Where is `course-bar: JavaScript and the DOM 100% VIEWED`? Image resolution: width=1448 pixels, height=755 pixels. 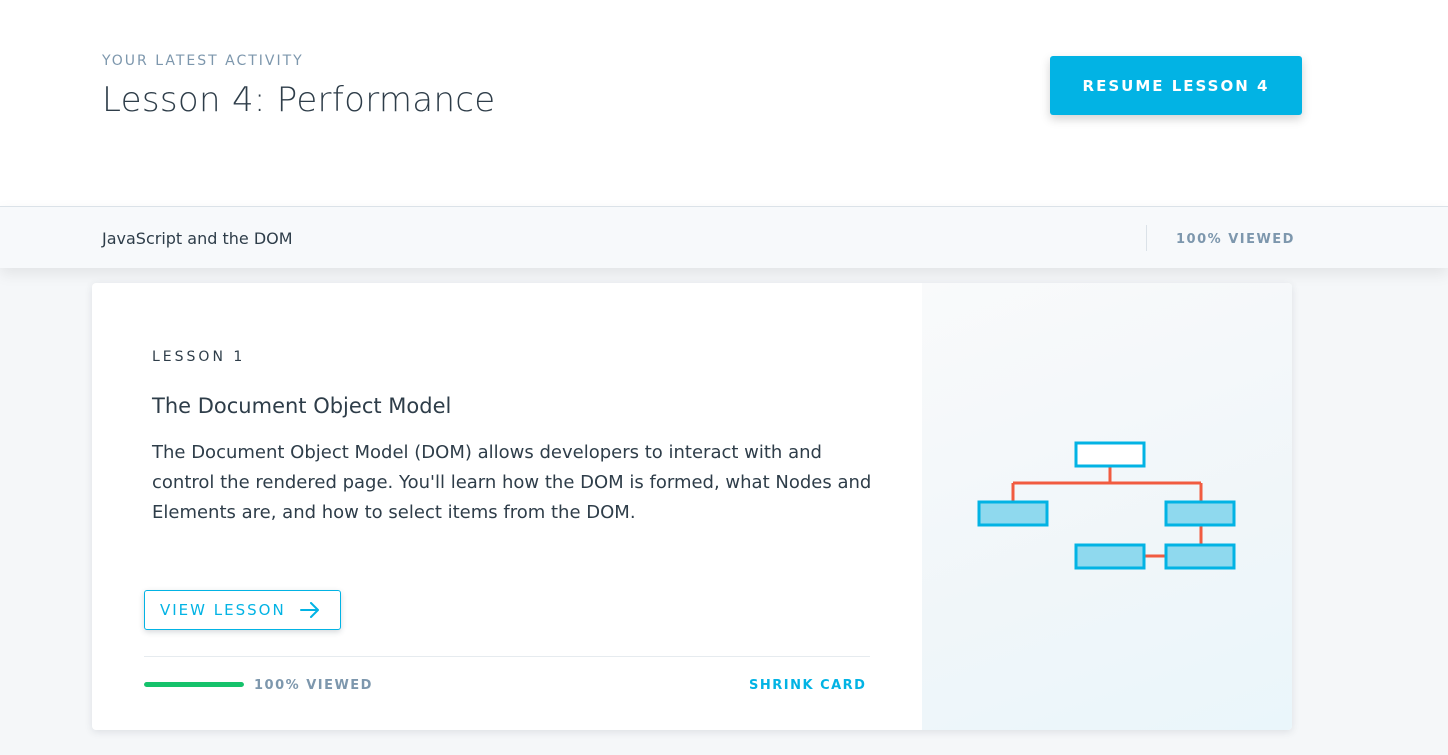
course-bar: JavaScript and the DOM 100% VIEWED is located at coordinates (724, 237).